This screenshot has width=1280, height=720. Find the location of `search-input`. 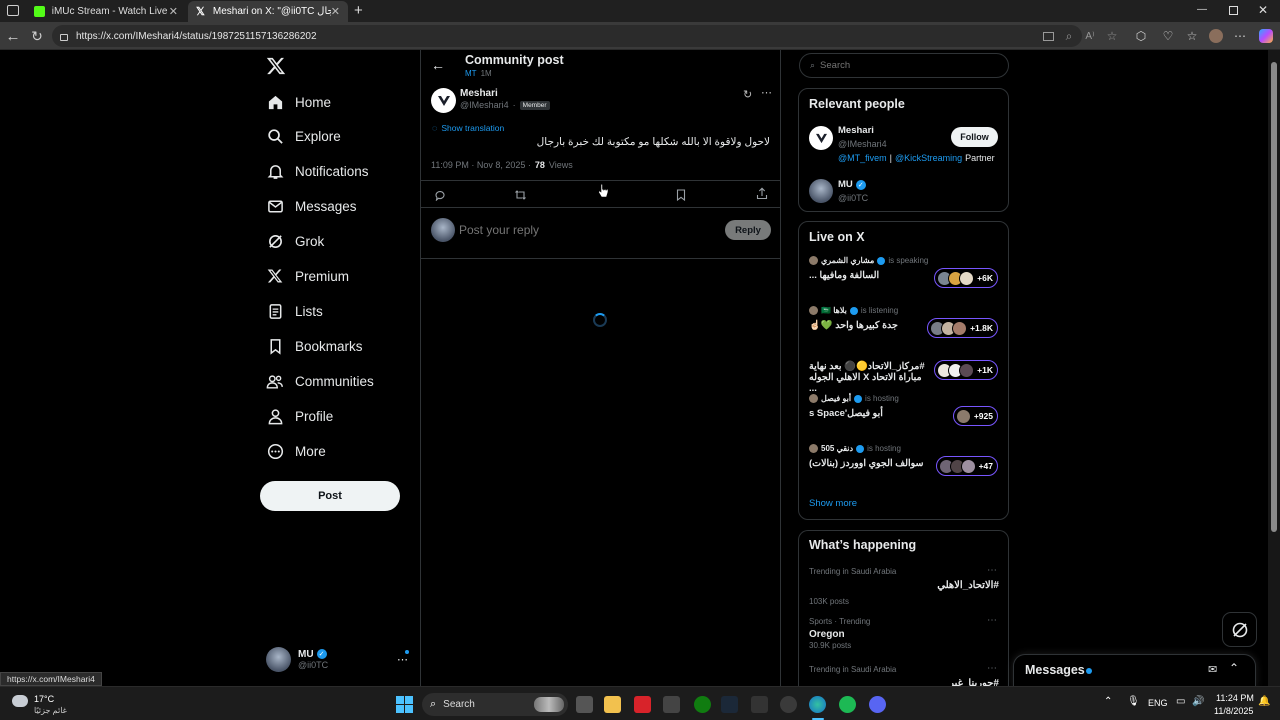

search-input is located at coordinates (905, 65).